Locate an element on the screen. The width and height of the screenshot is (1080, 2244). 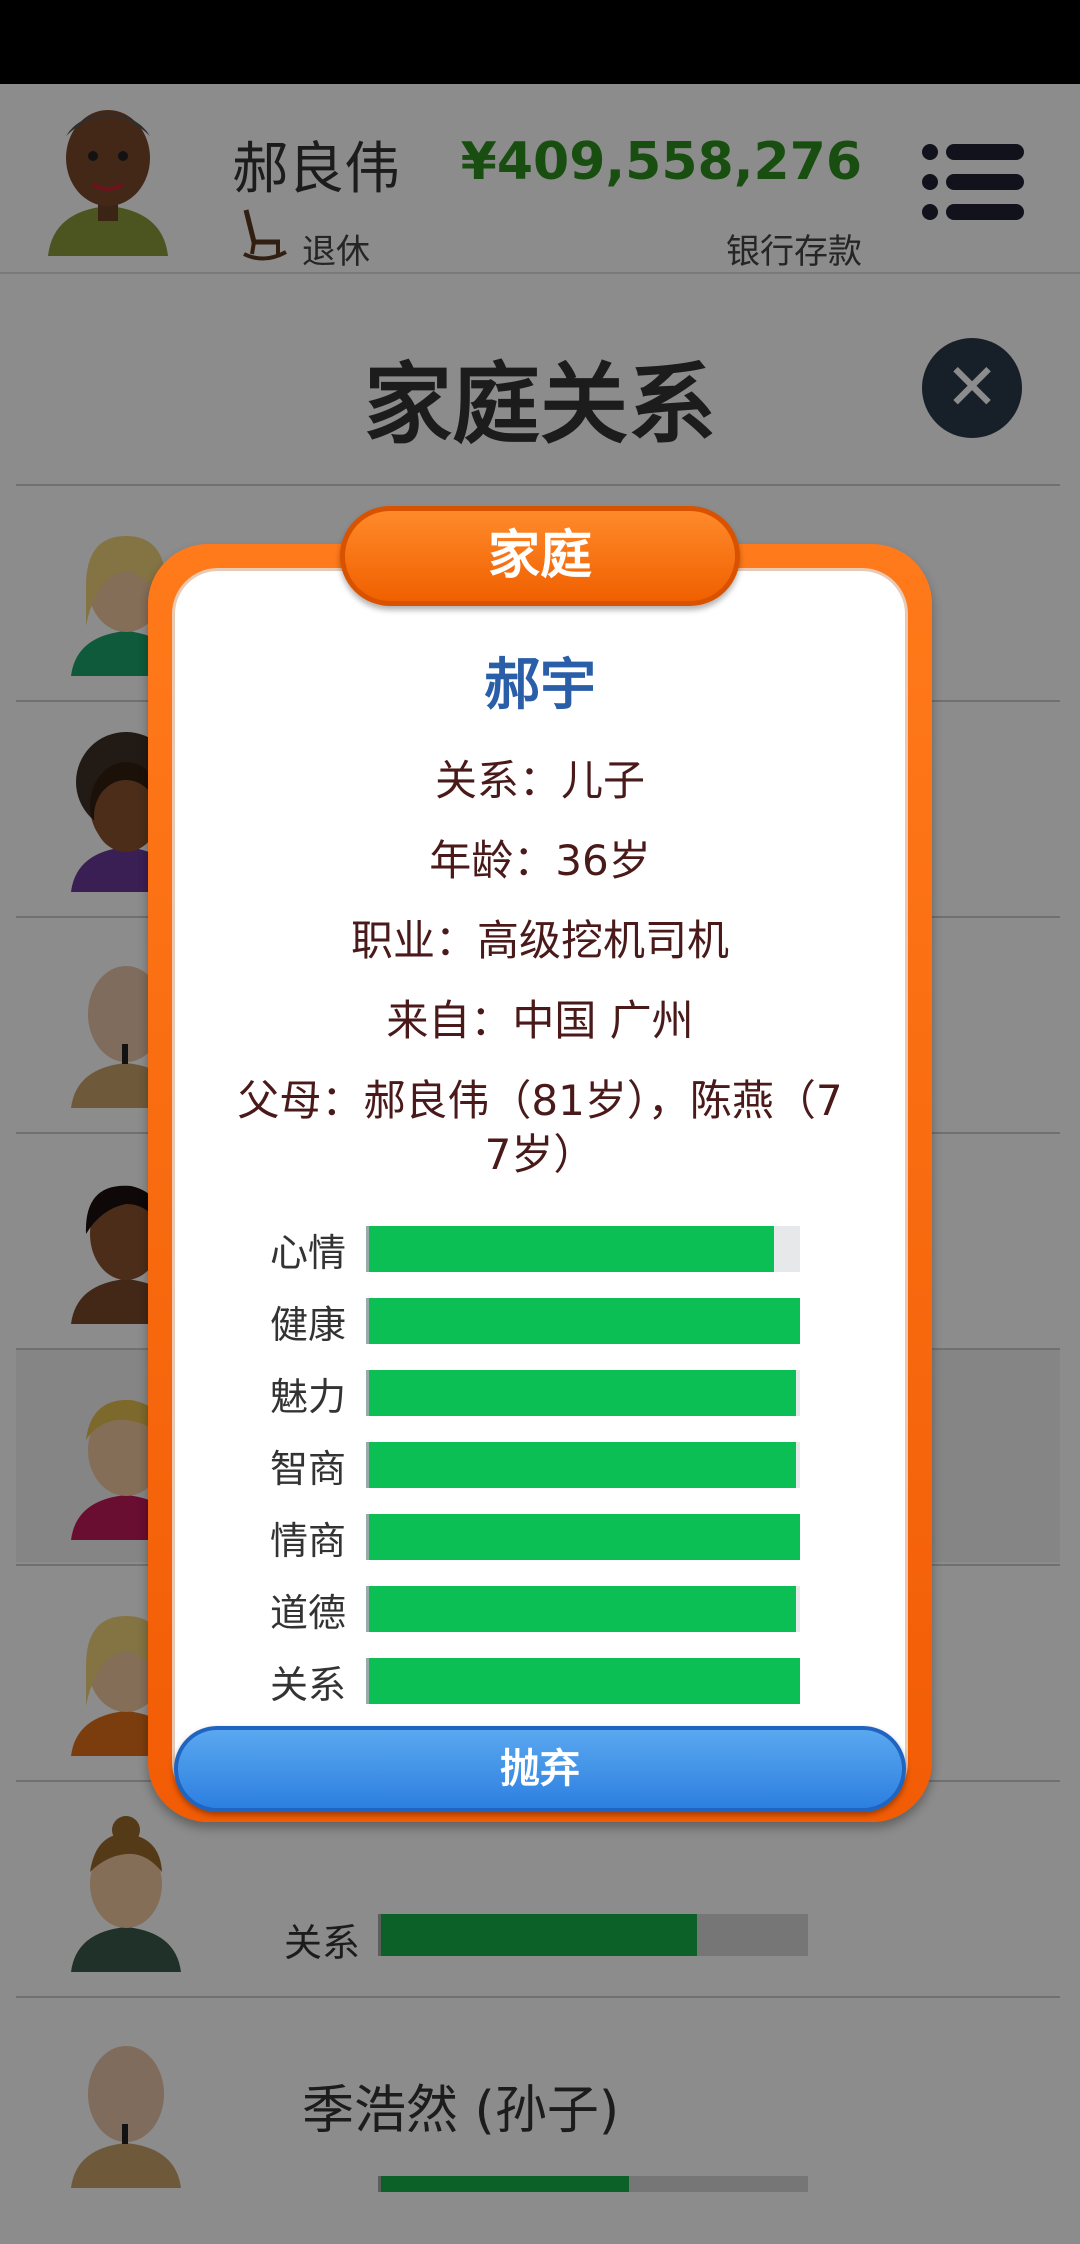
stat-bar-charm is located at coordinates (583, 1393).